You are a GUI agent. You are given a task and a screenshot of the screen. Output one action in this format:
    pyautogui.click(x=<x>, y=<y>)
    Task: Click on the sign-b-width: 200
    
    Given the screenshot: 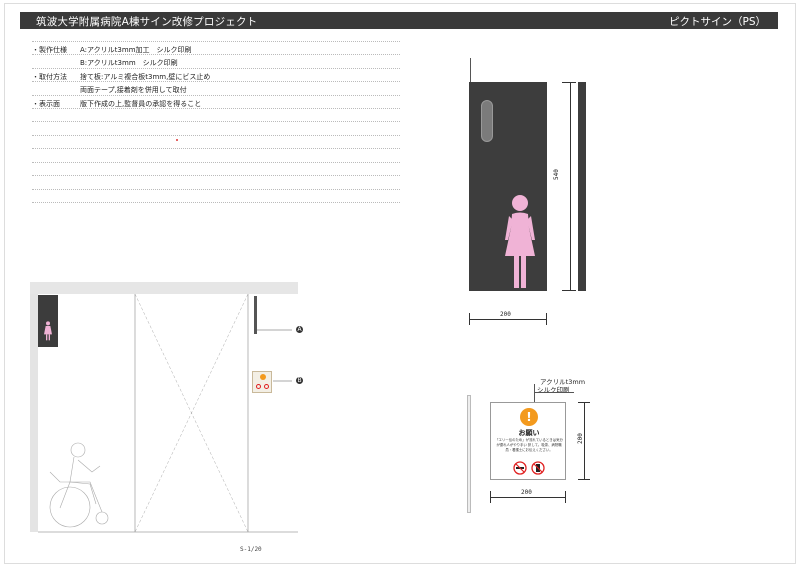 What is the action you would take?
    pyautogui.click(x=526, y=492)
    